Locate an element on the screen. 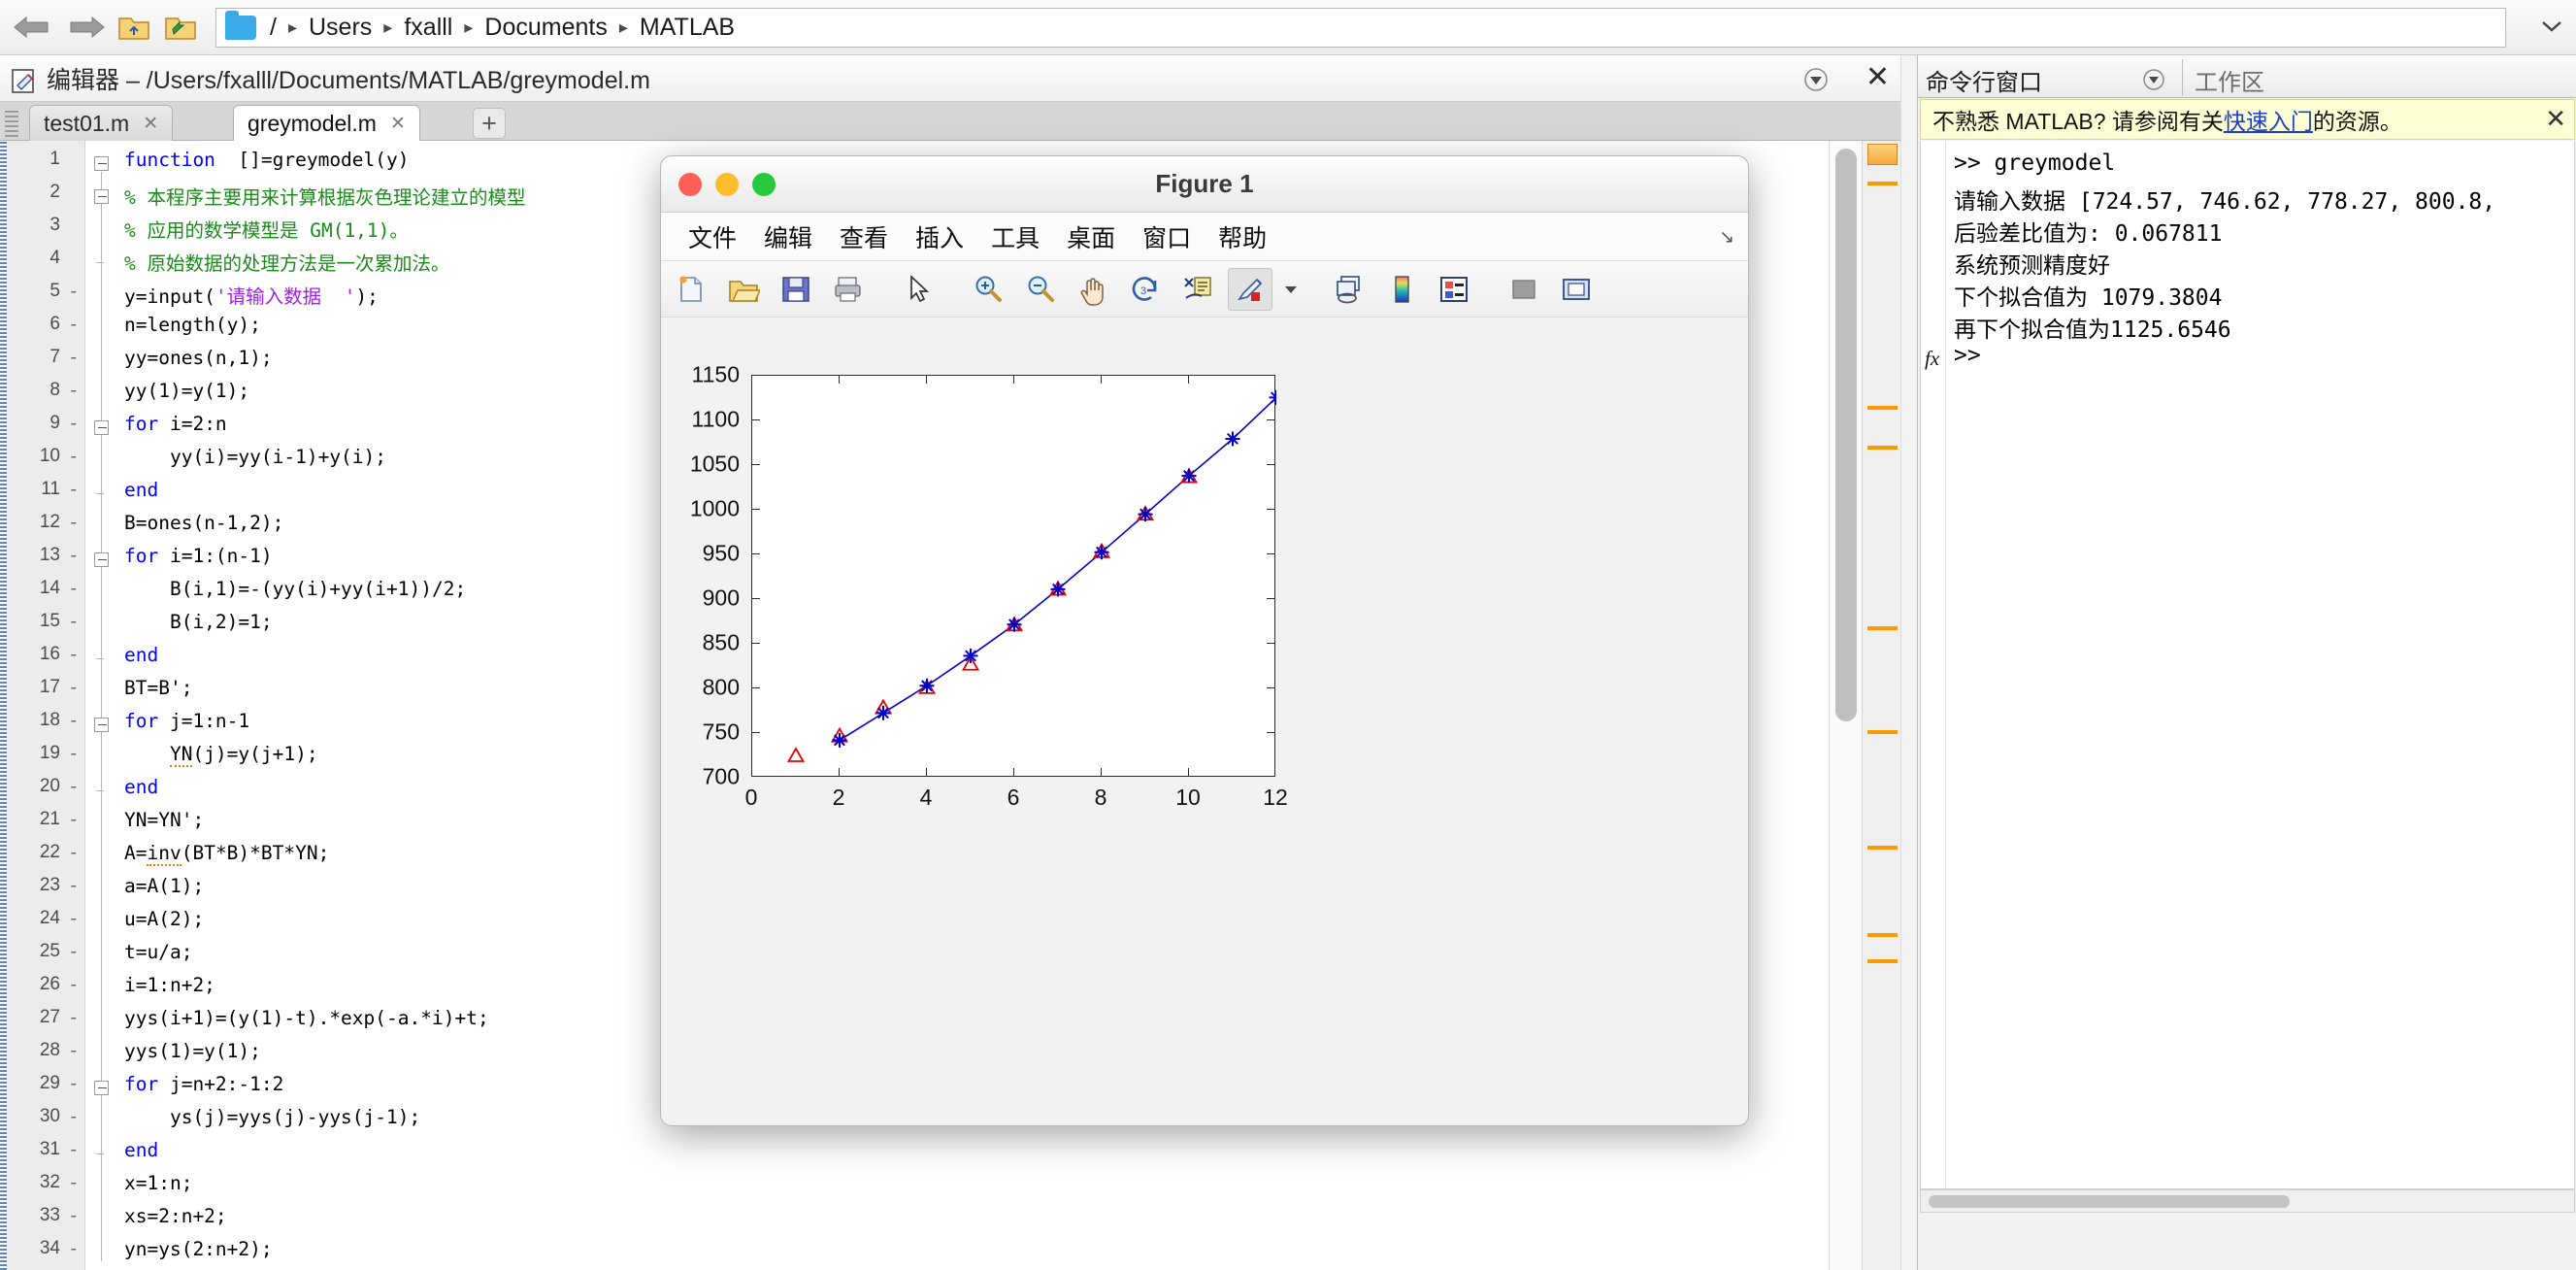 The height and width of the screenshot is (1270, 2576). code-line: 32- x=1:n; is located at coordinates (958, 1183).